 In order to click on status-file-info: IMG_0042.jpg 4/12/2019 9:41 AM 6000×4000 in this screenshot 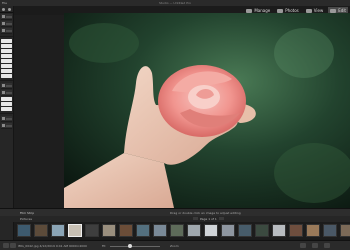, I will do `click(52, 246)`.